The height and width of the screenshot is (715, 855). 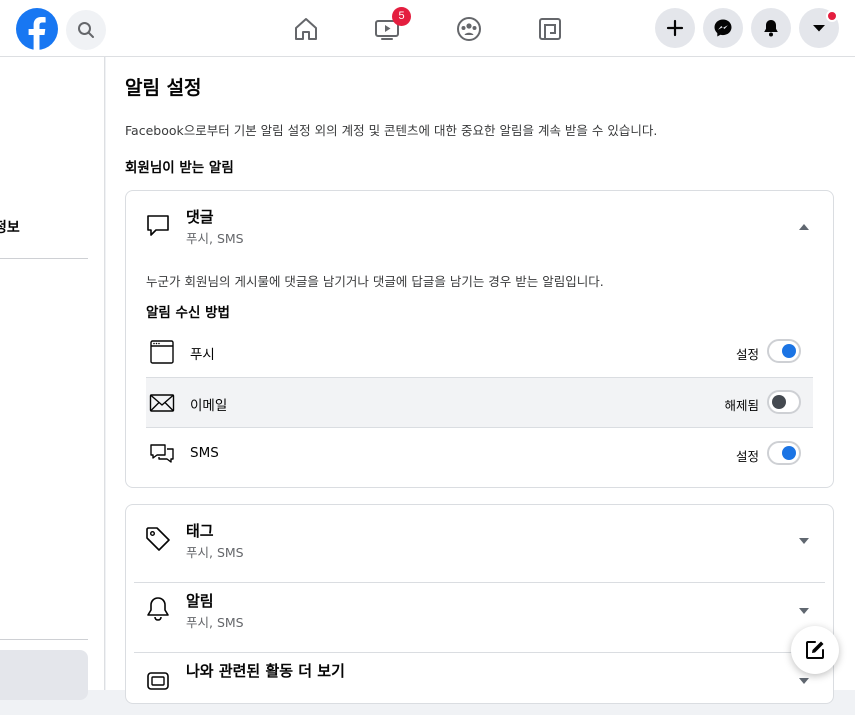 What do you see at coordinates (200, 531) in the screenshot?
I see `category-title: 태그` at bounding box center [200, 531].